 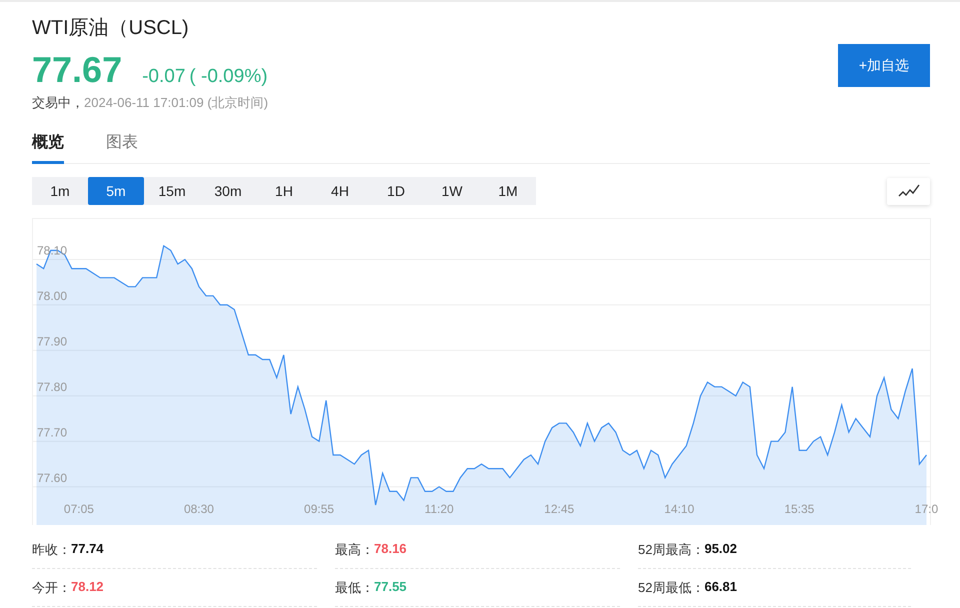 I want to click on stat-value: 77.55, so click(x=390, y=587).